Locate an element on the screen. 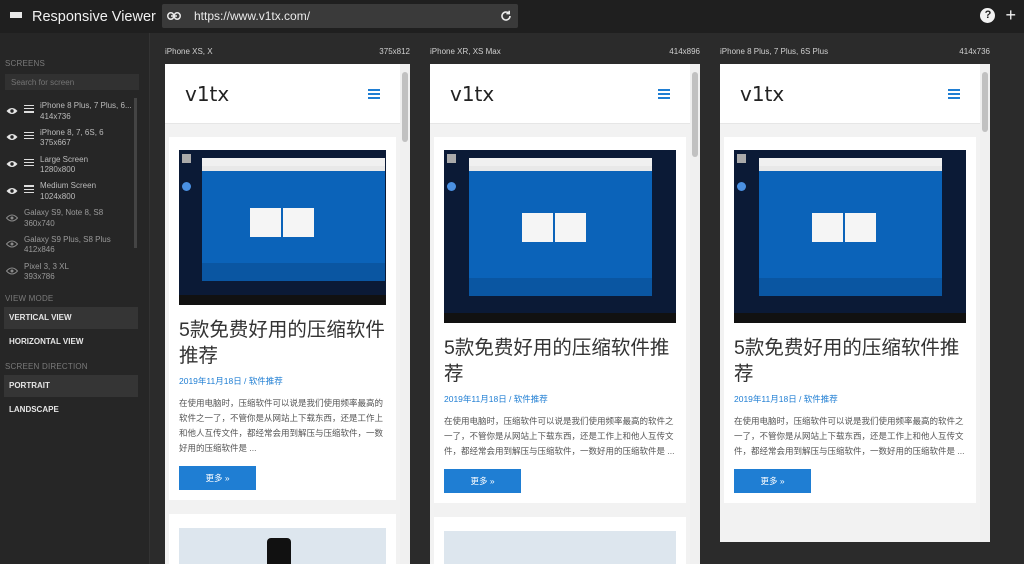 This screenshot has height=564, width=1024. screen-item: Galaxy S9 Plus, S8 Plus 412x846 is located at coordinates (74, 245).